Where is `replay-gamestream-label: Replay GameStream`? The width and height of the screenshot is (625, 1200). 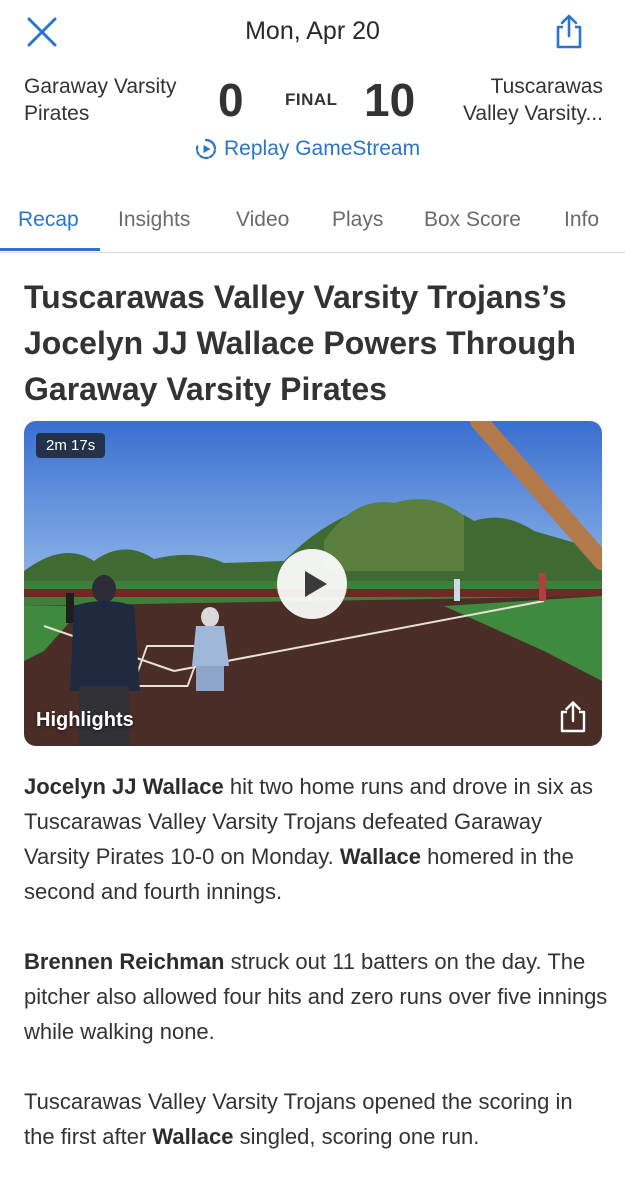
replay-gamestream-label: Replay GameStream is located at coordinates (322, 148).